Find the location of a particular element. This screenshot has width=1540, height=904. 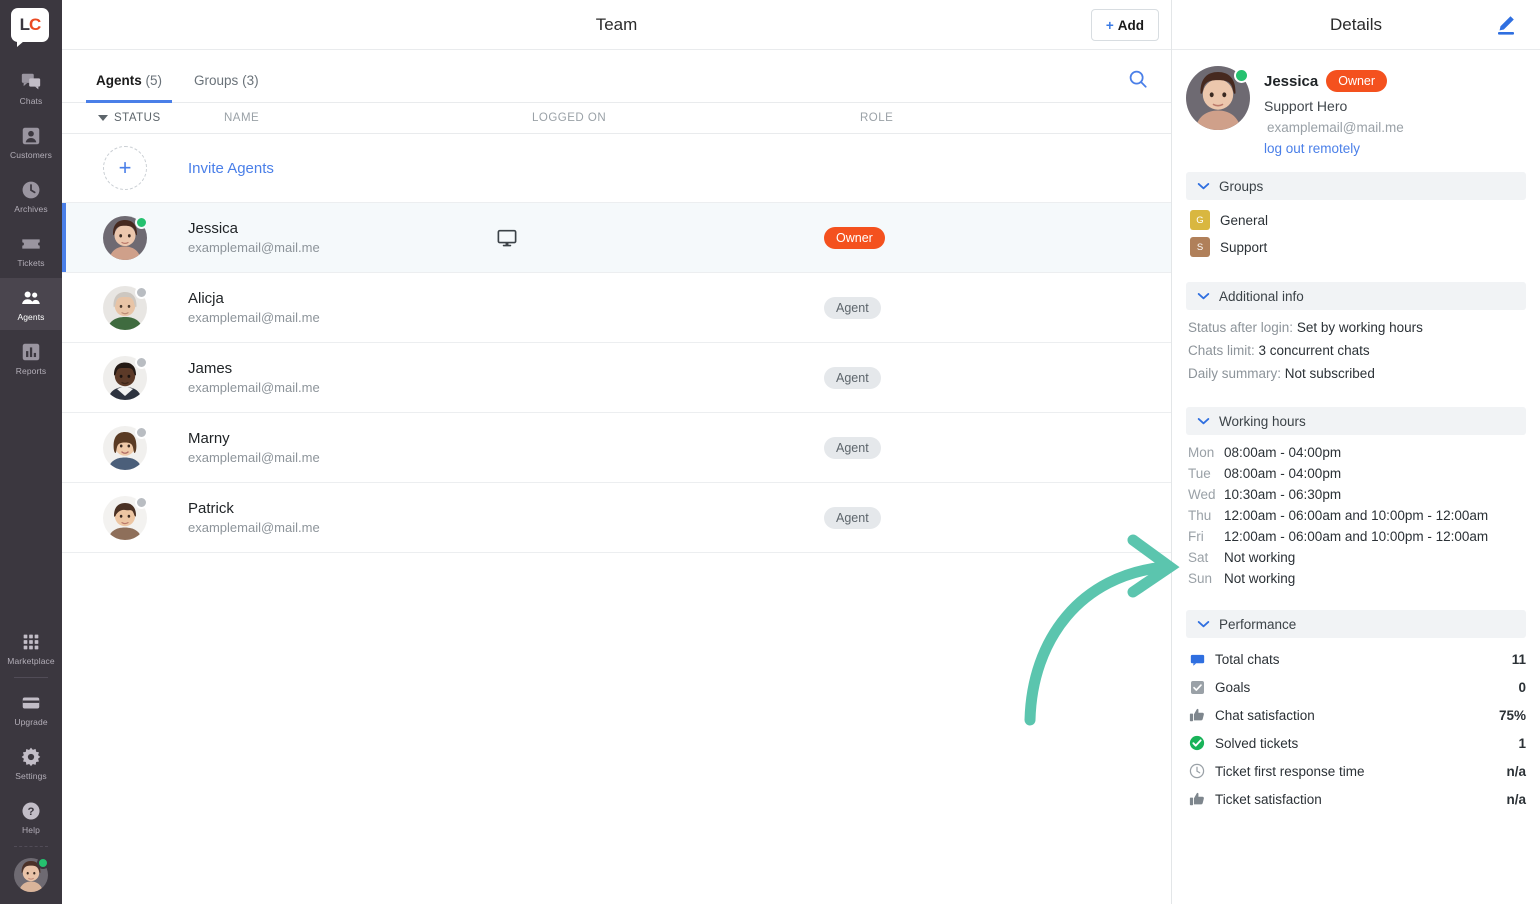

group-item-support: S Support is located at coordinates (1358, 247).